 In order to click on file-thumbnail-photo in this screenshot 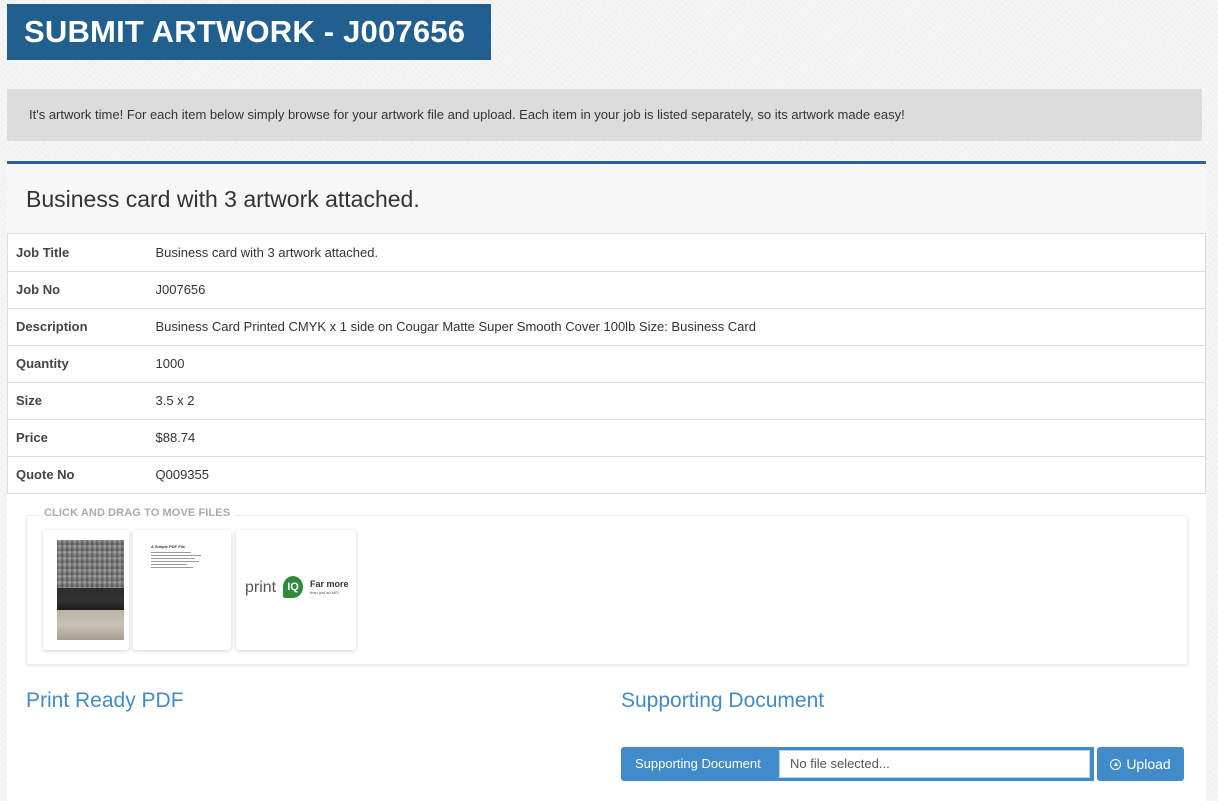, I will do `click(86, 590)`.